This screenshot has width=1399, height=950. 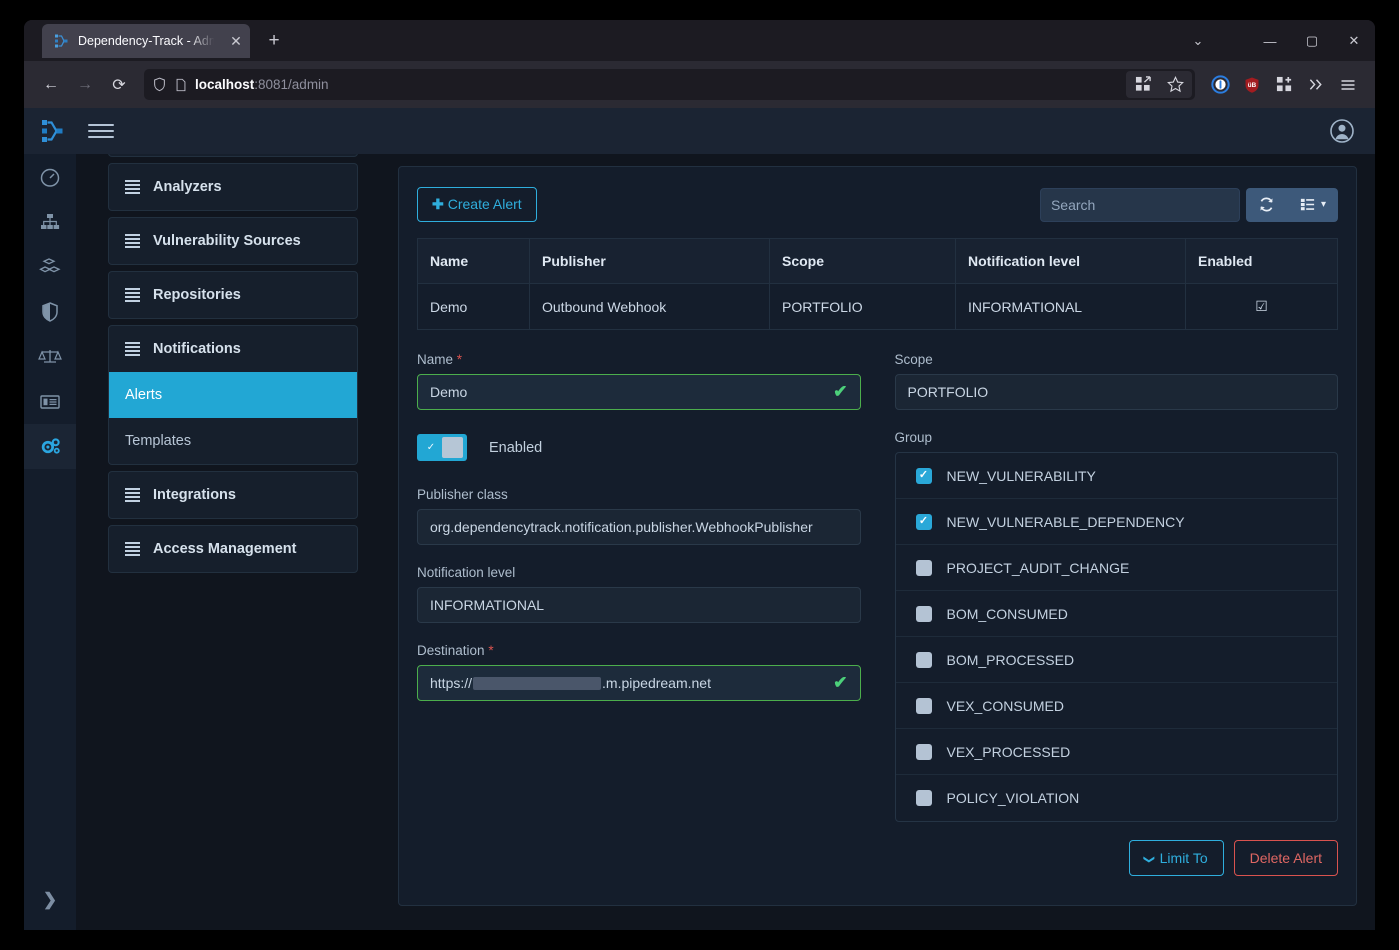 What do you see at coordinates (1261, 261) in the screenshot?
I see `column-header-enabled: Enabled` at bounding box center [1261, 261].